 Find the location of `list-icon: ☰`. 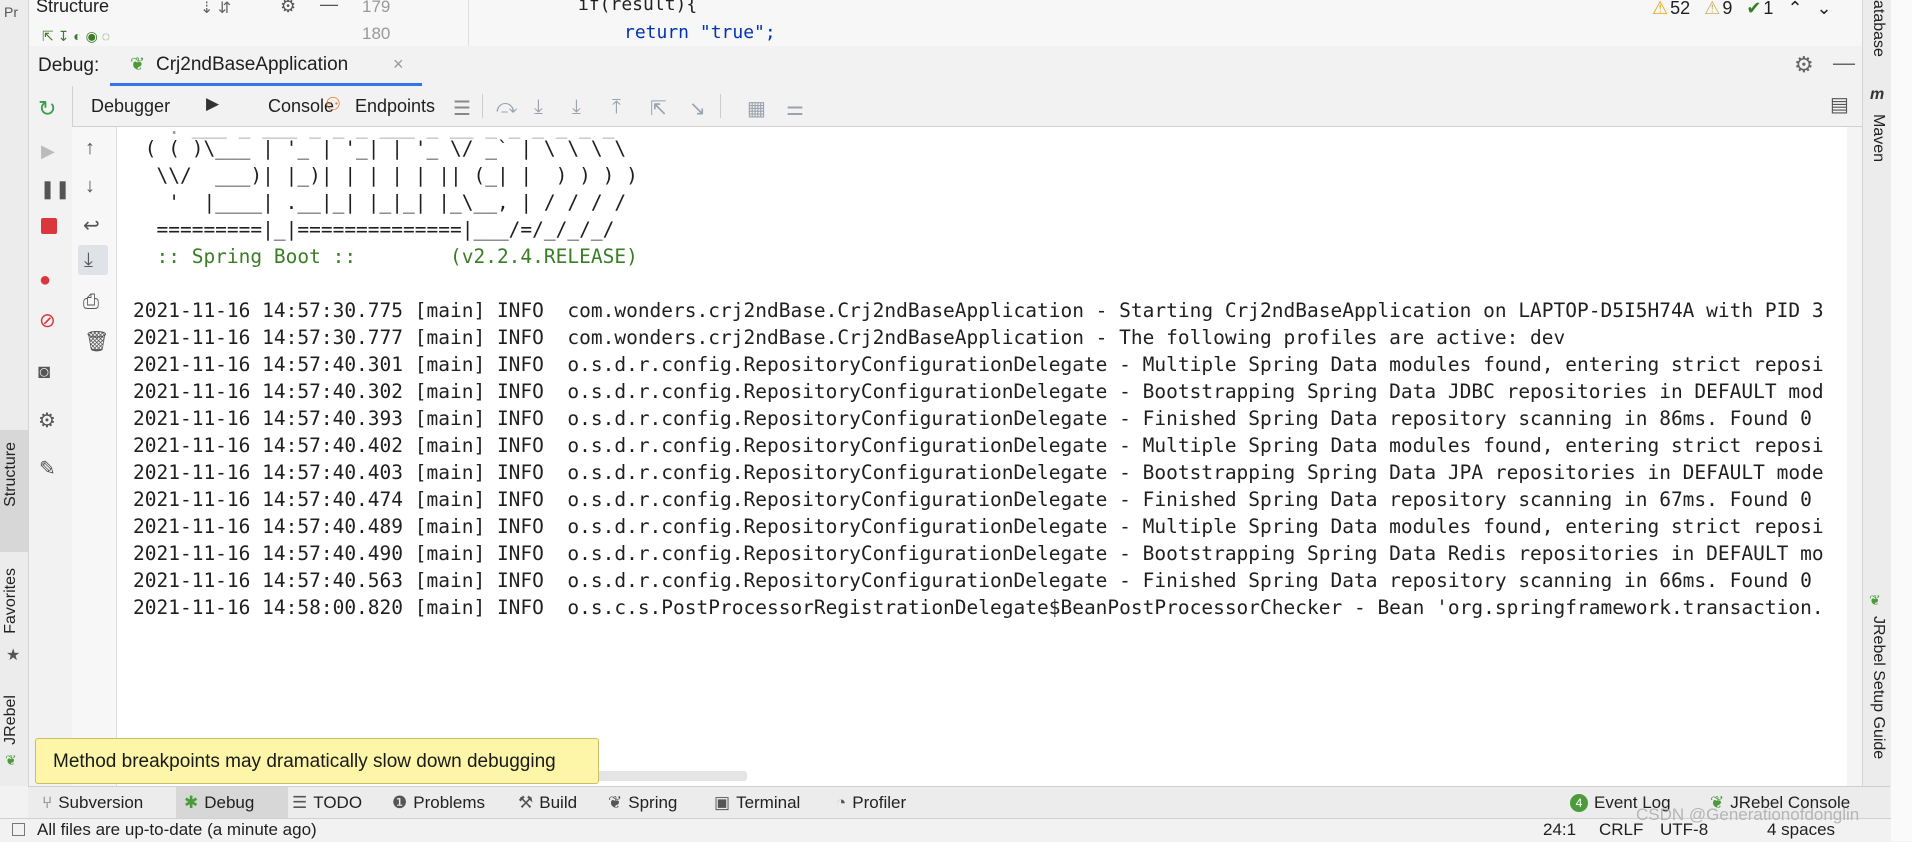

list-icon: ☰ is located at coordinates (300, 802).